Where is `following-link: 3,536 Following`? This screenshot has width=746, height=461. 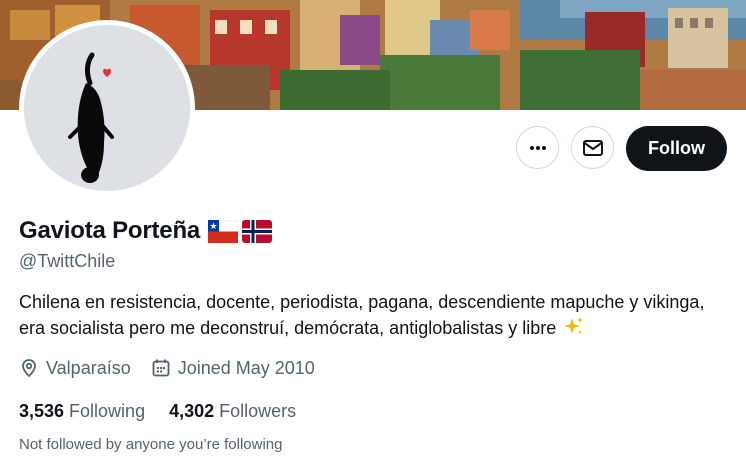 following-link: 3,536 Following is located at coordinates (82, 411).